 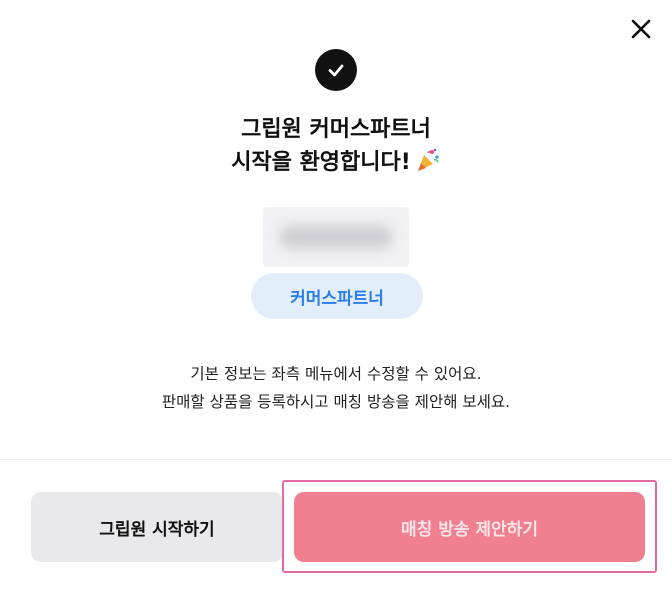 I want to click on welcome-title-line1: 그립원 커머스파트너, so click(x=336, y=129).